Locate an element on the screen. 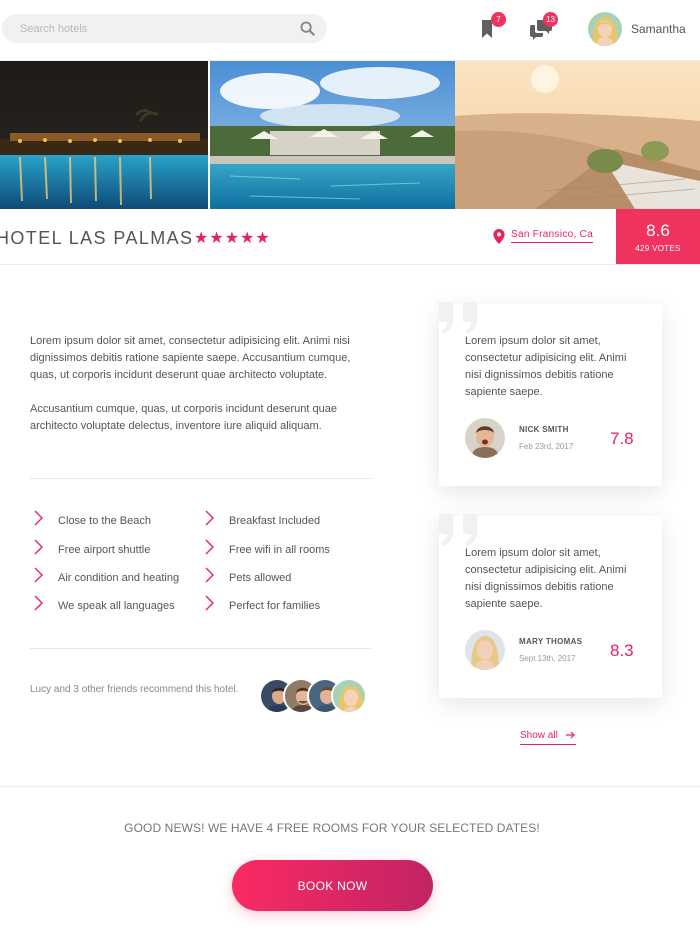 This screenshot has height=933, width=700. user-avatar is located at coordinates (605, 29).